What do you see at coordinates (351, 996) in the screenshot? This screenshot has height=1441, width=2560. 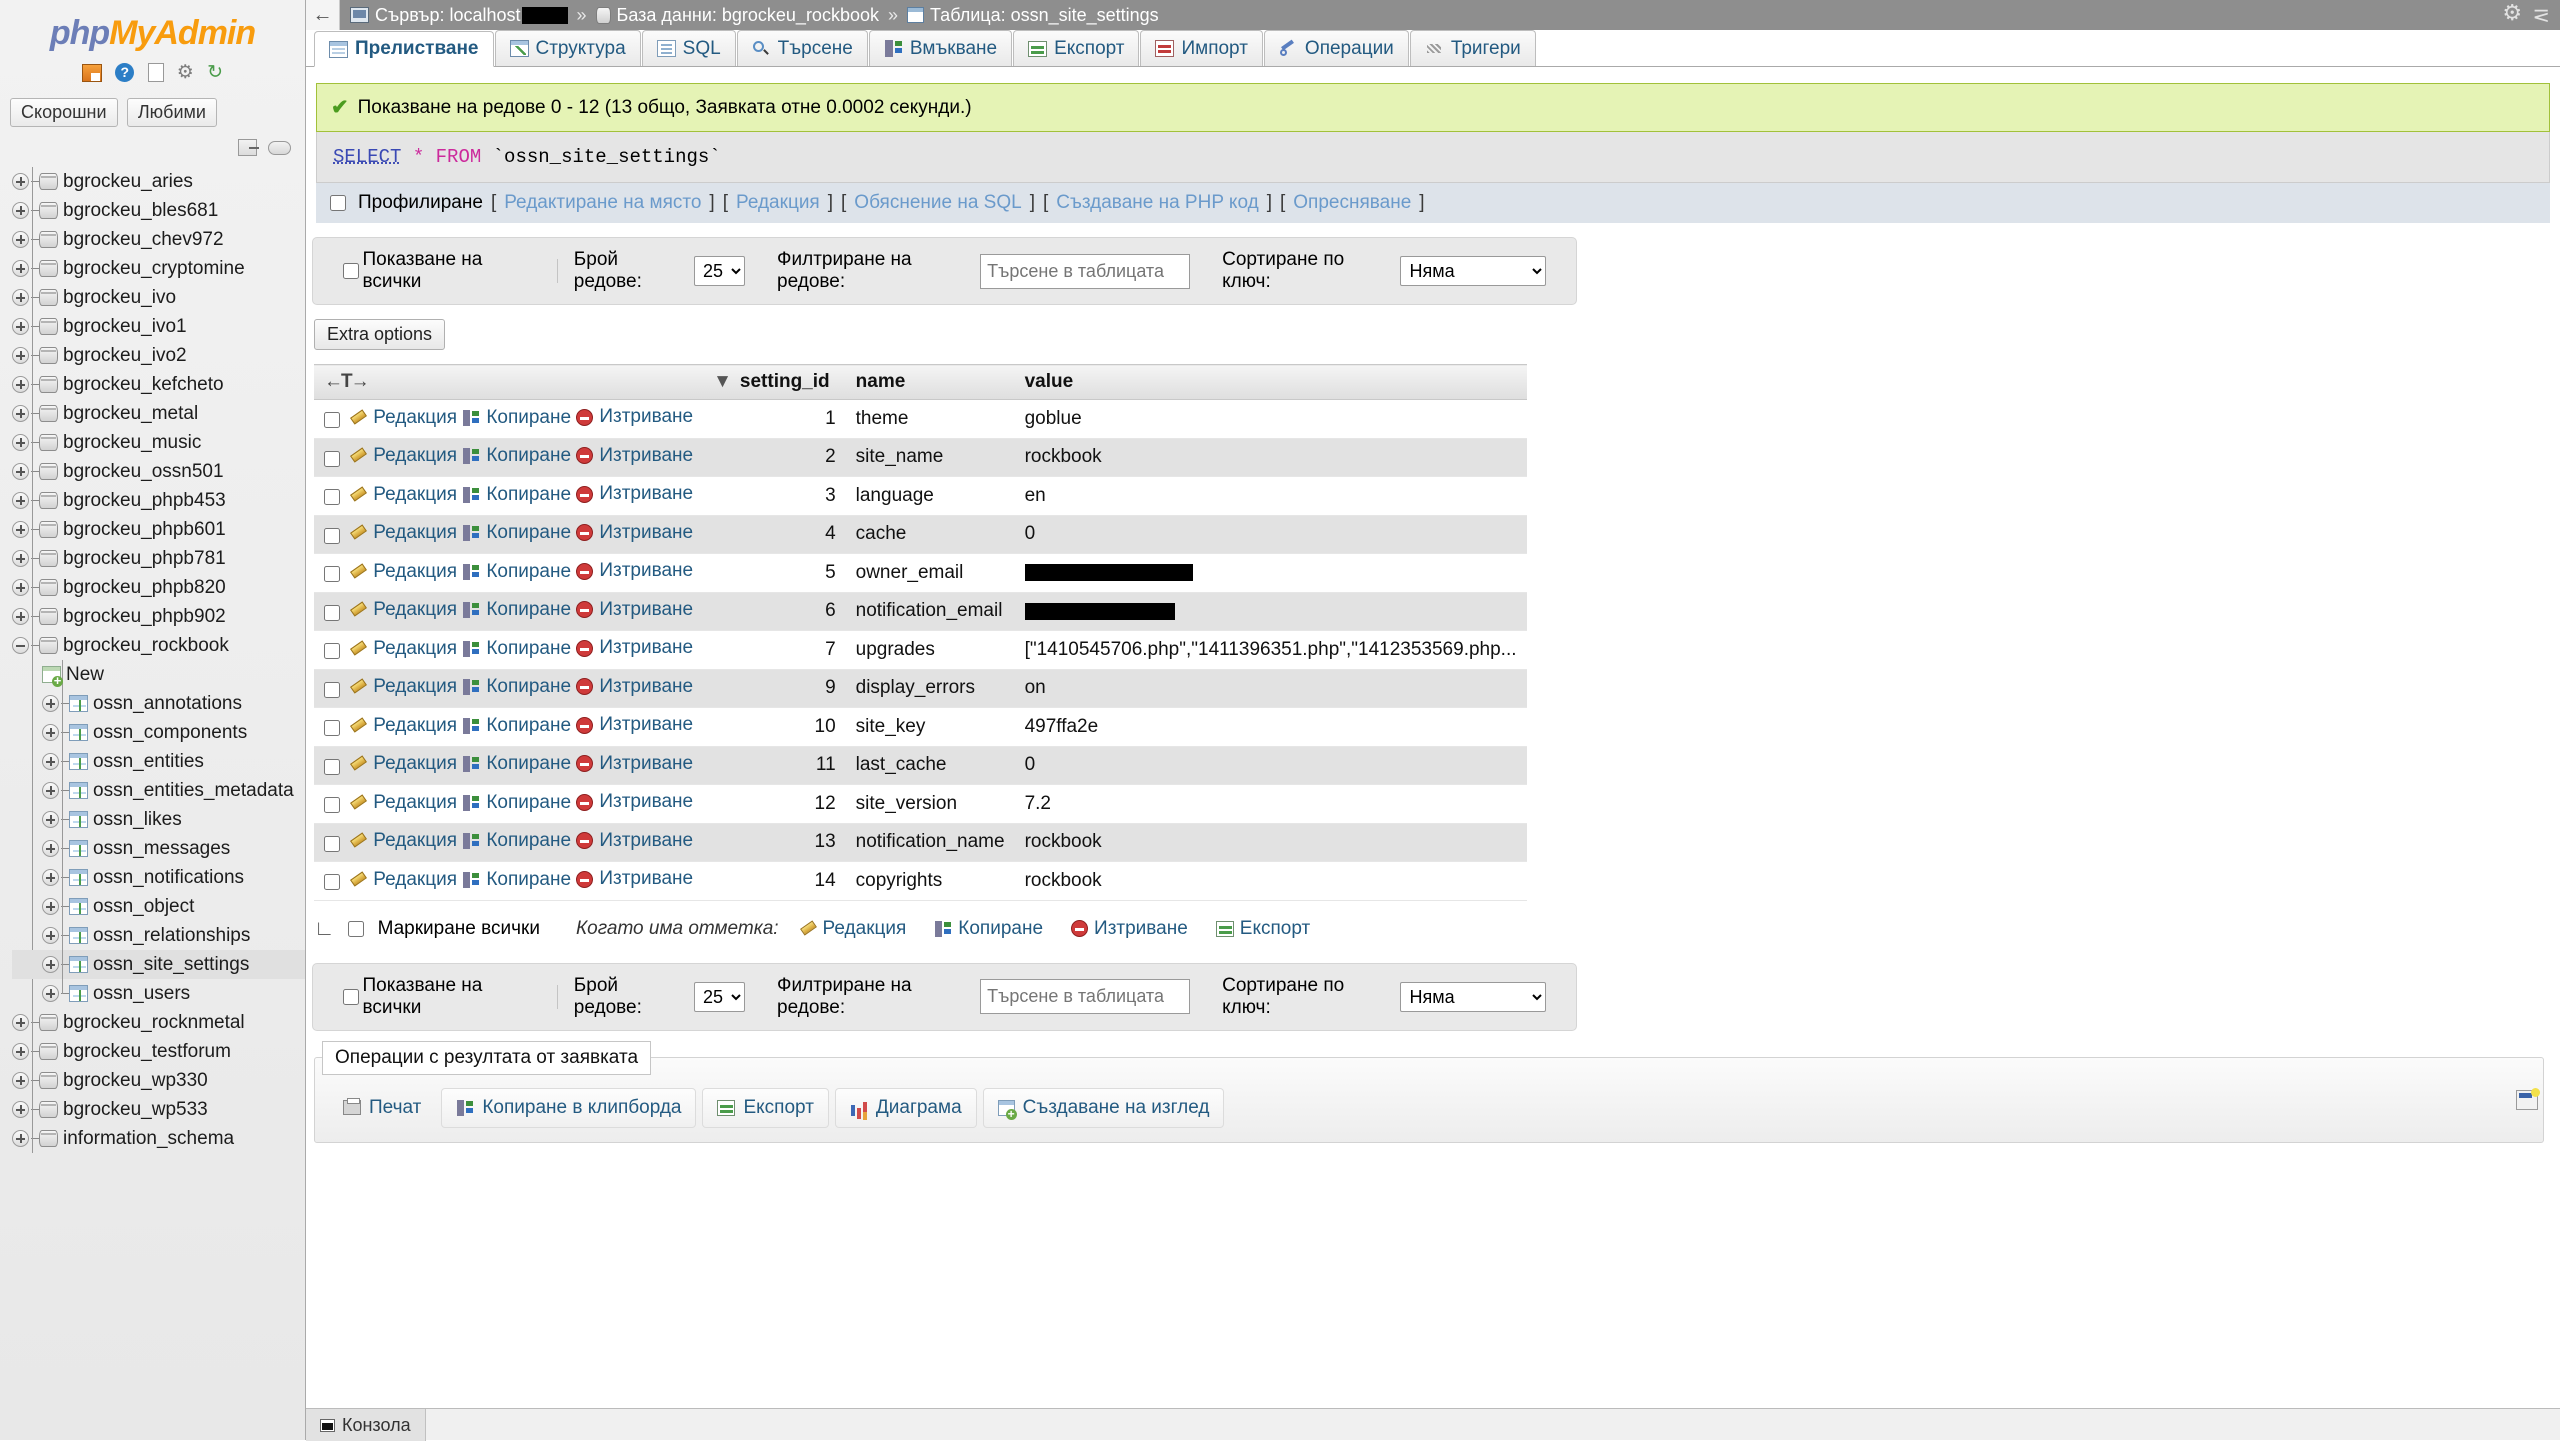 I see `show-all-checkbox` at bounding box center [351, 996].